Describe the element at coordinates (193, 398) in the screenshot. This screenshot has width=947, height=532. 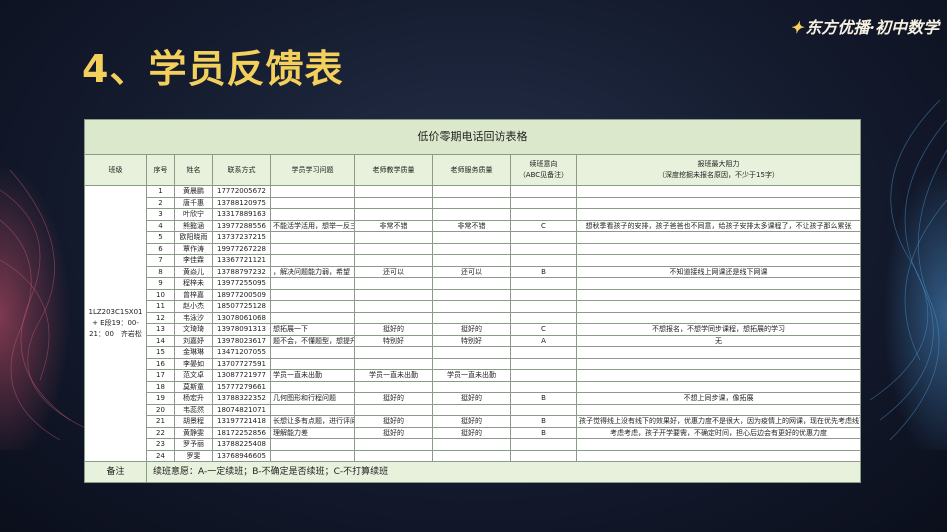
I see `student-name-cell: 杨宏升` at that location.